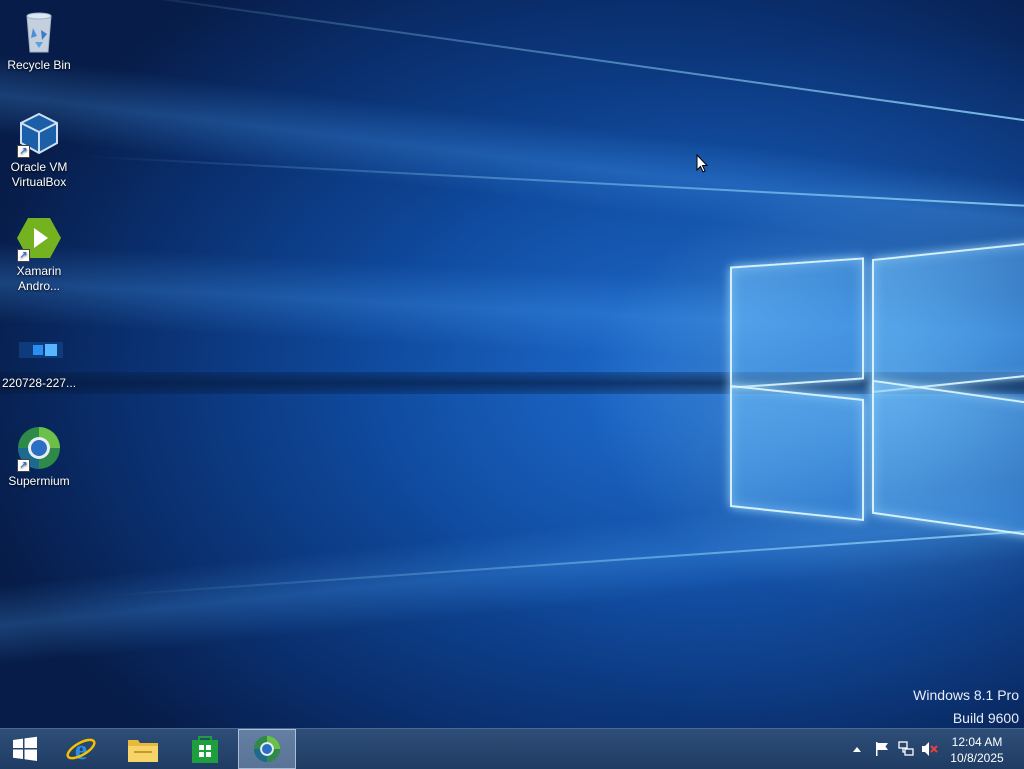 The image size is (1024, 769). I want to click on start-button, so click(25, 749).